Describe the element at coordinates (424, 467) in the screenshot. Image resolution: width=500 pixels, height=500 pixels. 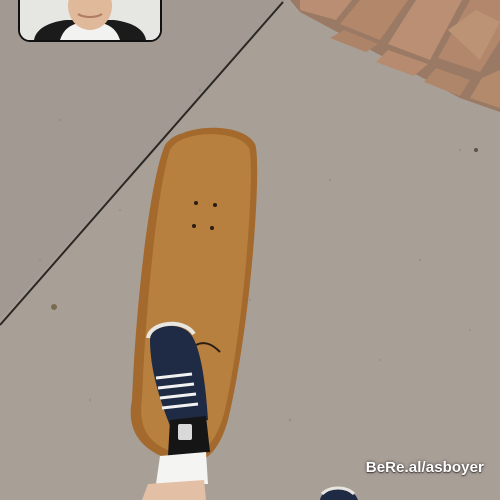
I see `bereal-watermark: BeRe.al/asboyer` at that location.